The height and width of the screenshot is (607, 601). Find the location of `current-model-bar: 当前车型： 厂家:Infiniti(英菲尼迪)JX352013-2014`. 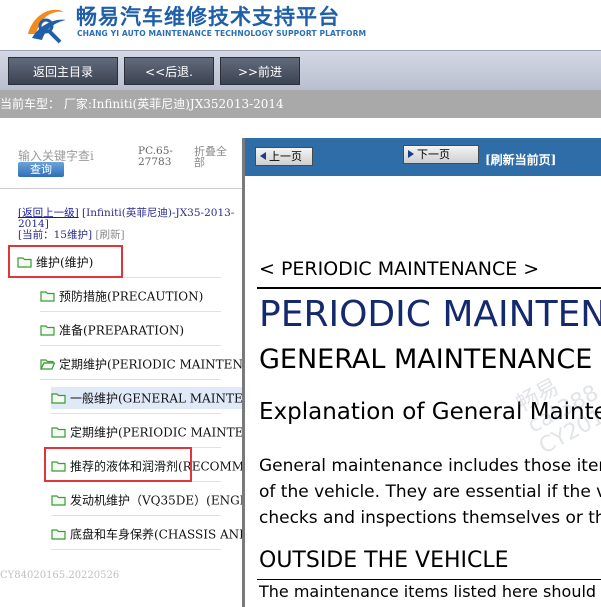

current-model-bar: 当前车型： 厂家:Infiniti(英菲尼迪)JX352013-2014 is located at coordinates (300, 104).